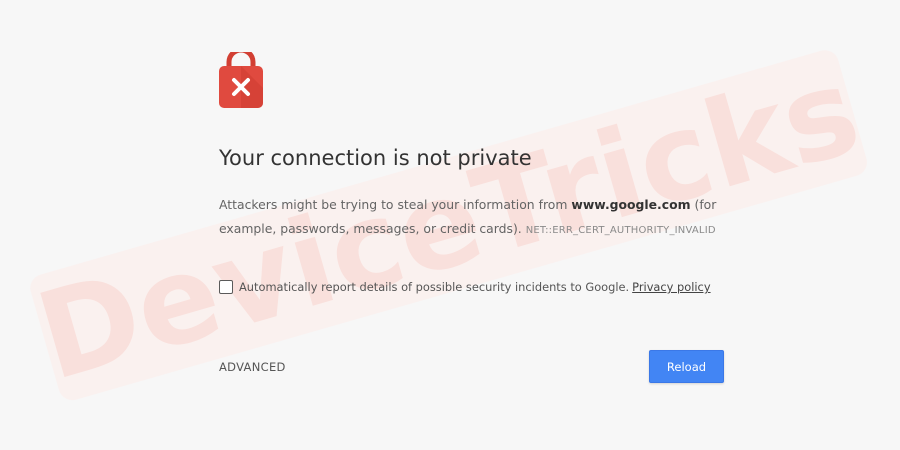  I want to click on privacy-policy-link: Privacy policy, so click(671, 287).